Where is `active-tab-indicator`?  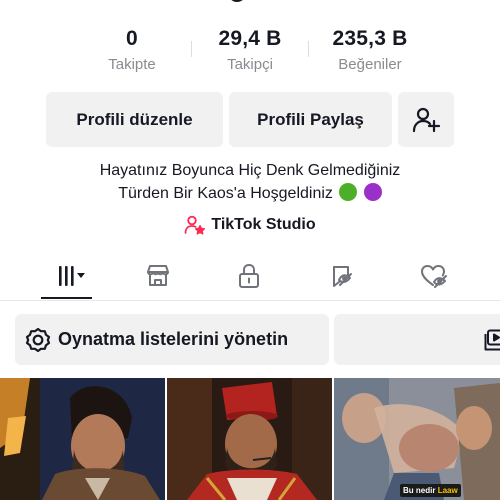 active-tab-indicator is located at coordinates (66, 298).